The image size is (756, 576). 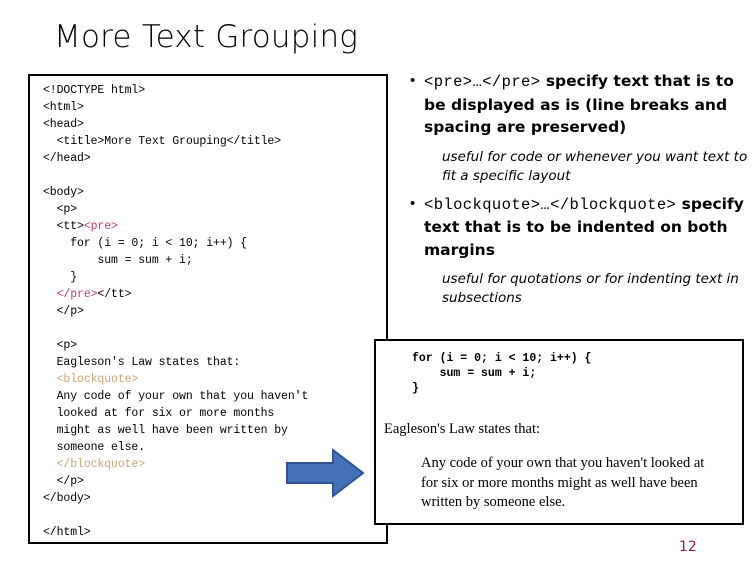 What do you see at coordinates (613, 204) in the screenshot?
I see `inline-code-blockquote-close: </blockquote>` at bounding box center [613, 204].